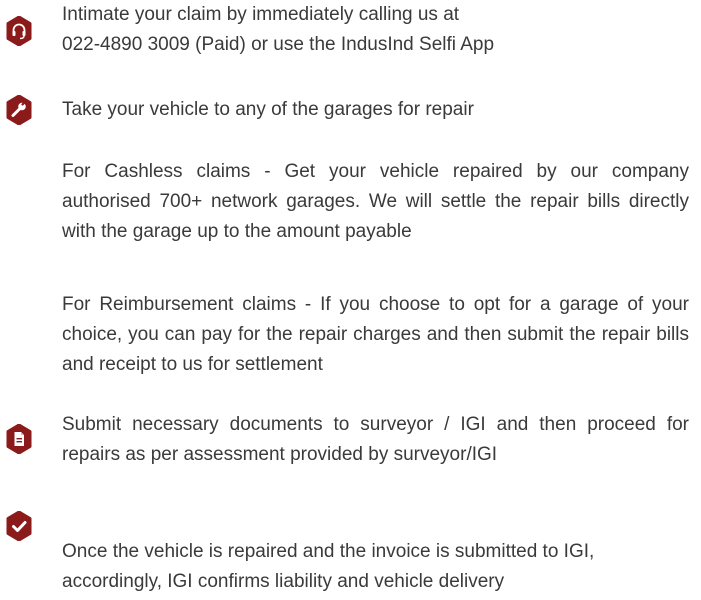 The image size is (701, 600). What do you see at coordinates (19, 31) in the screenshot?
I see `headset-icon` at bounding box center [19, 31].